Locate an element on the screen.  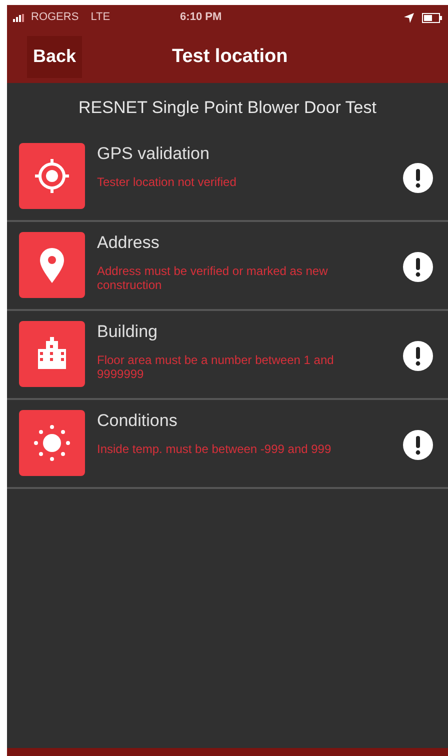
validation-message: Floor area must be a number between 1 and 9999999 is located at coordinates (216, 366).